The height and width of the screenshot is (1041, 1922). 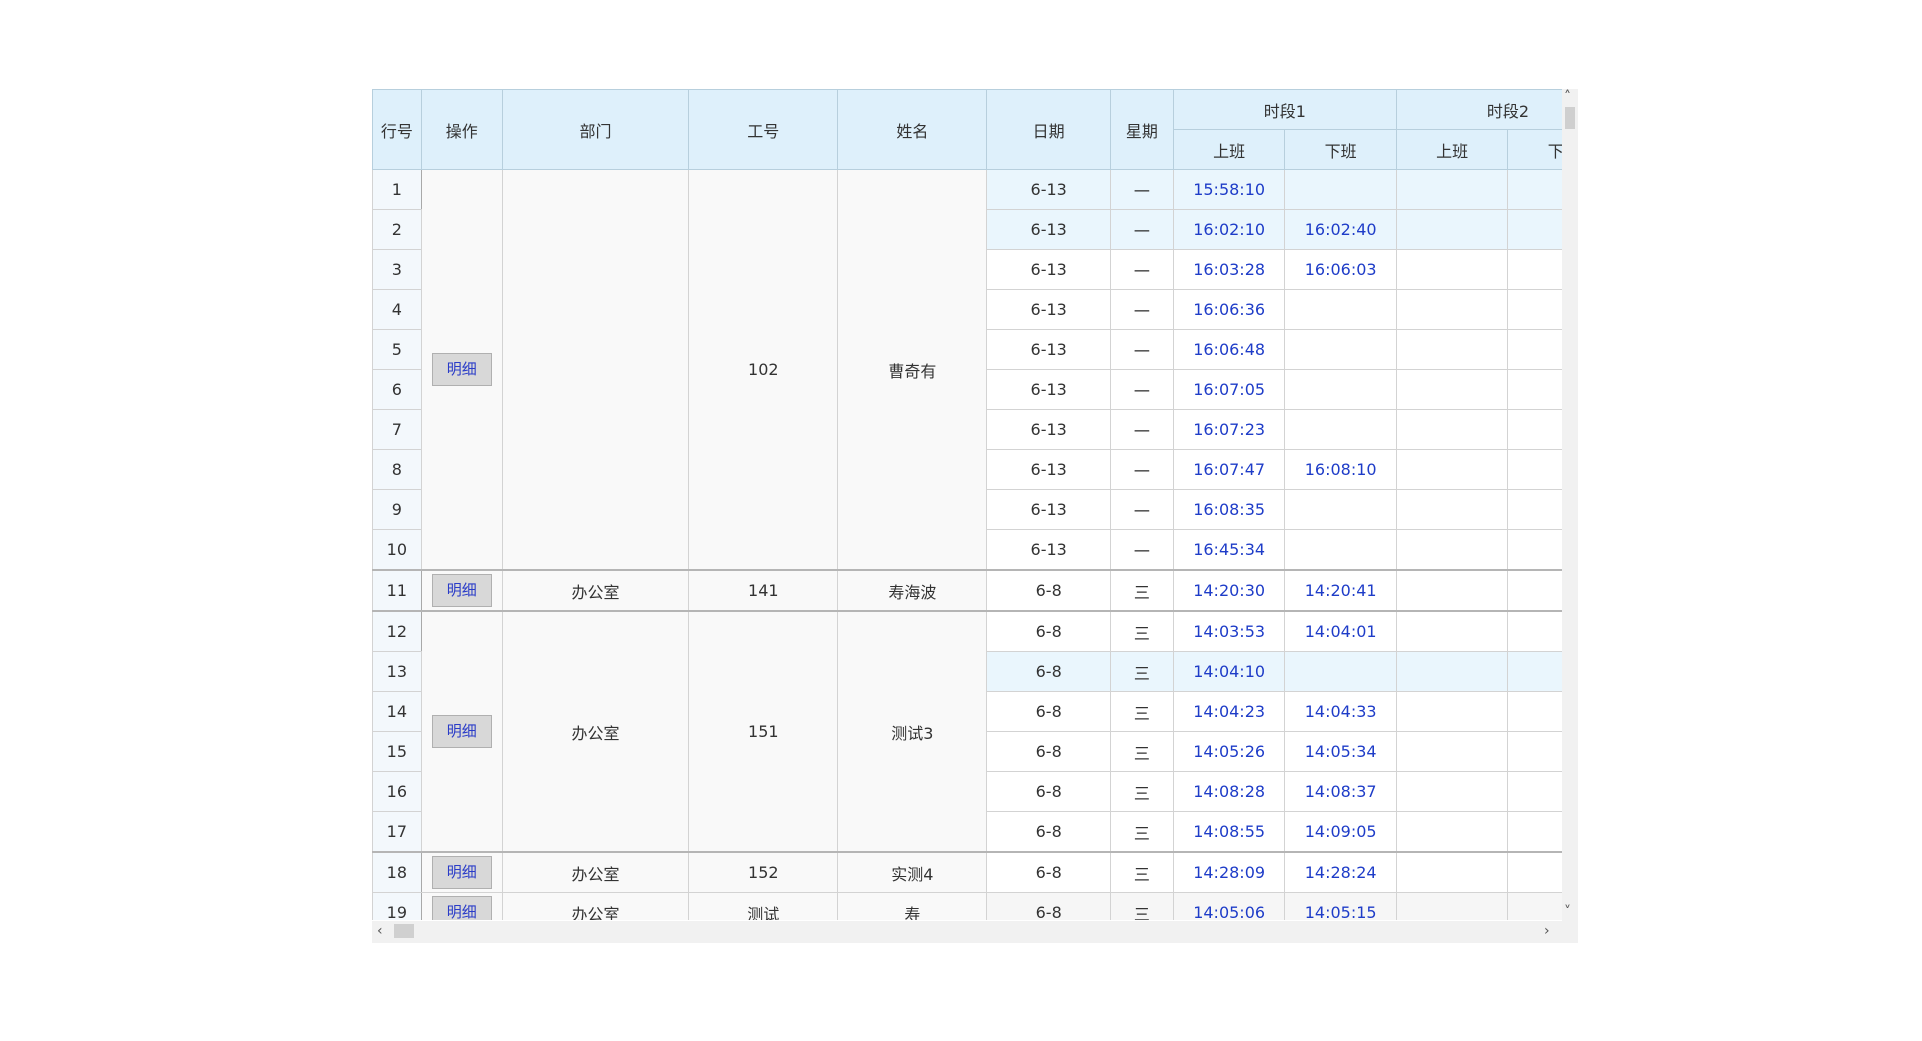 I want to click on period1-on-cell: 16:07:47, so click(x=1229, y=469).